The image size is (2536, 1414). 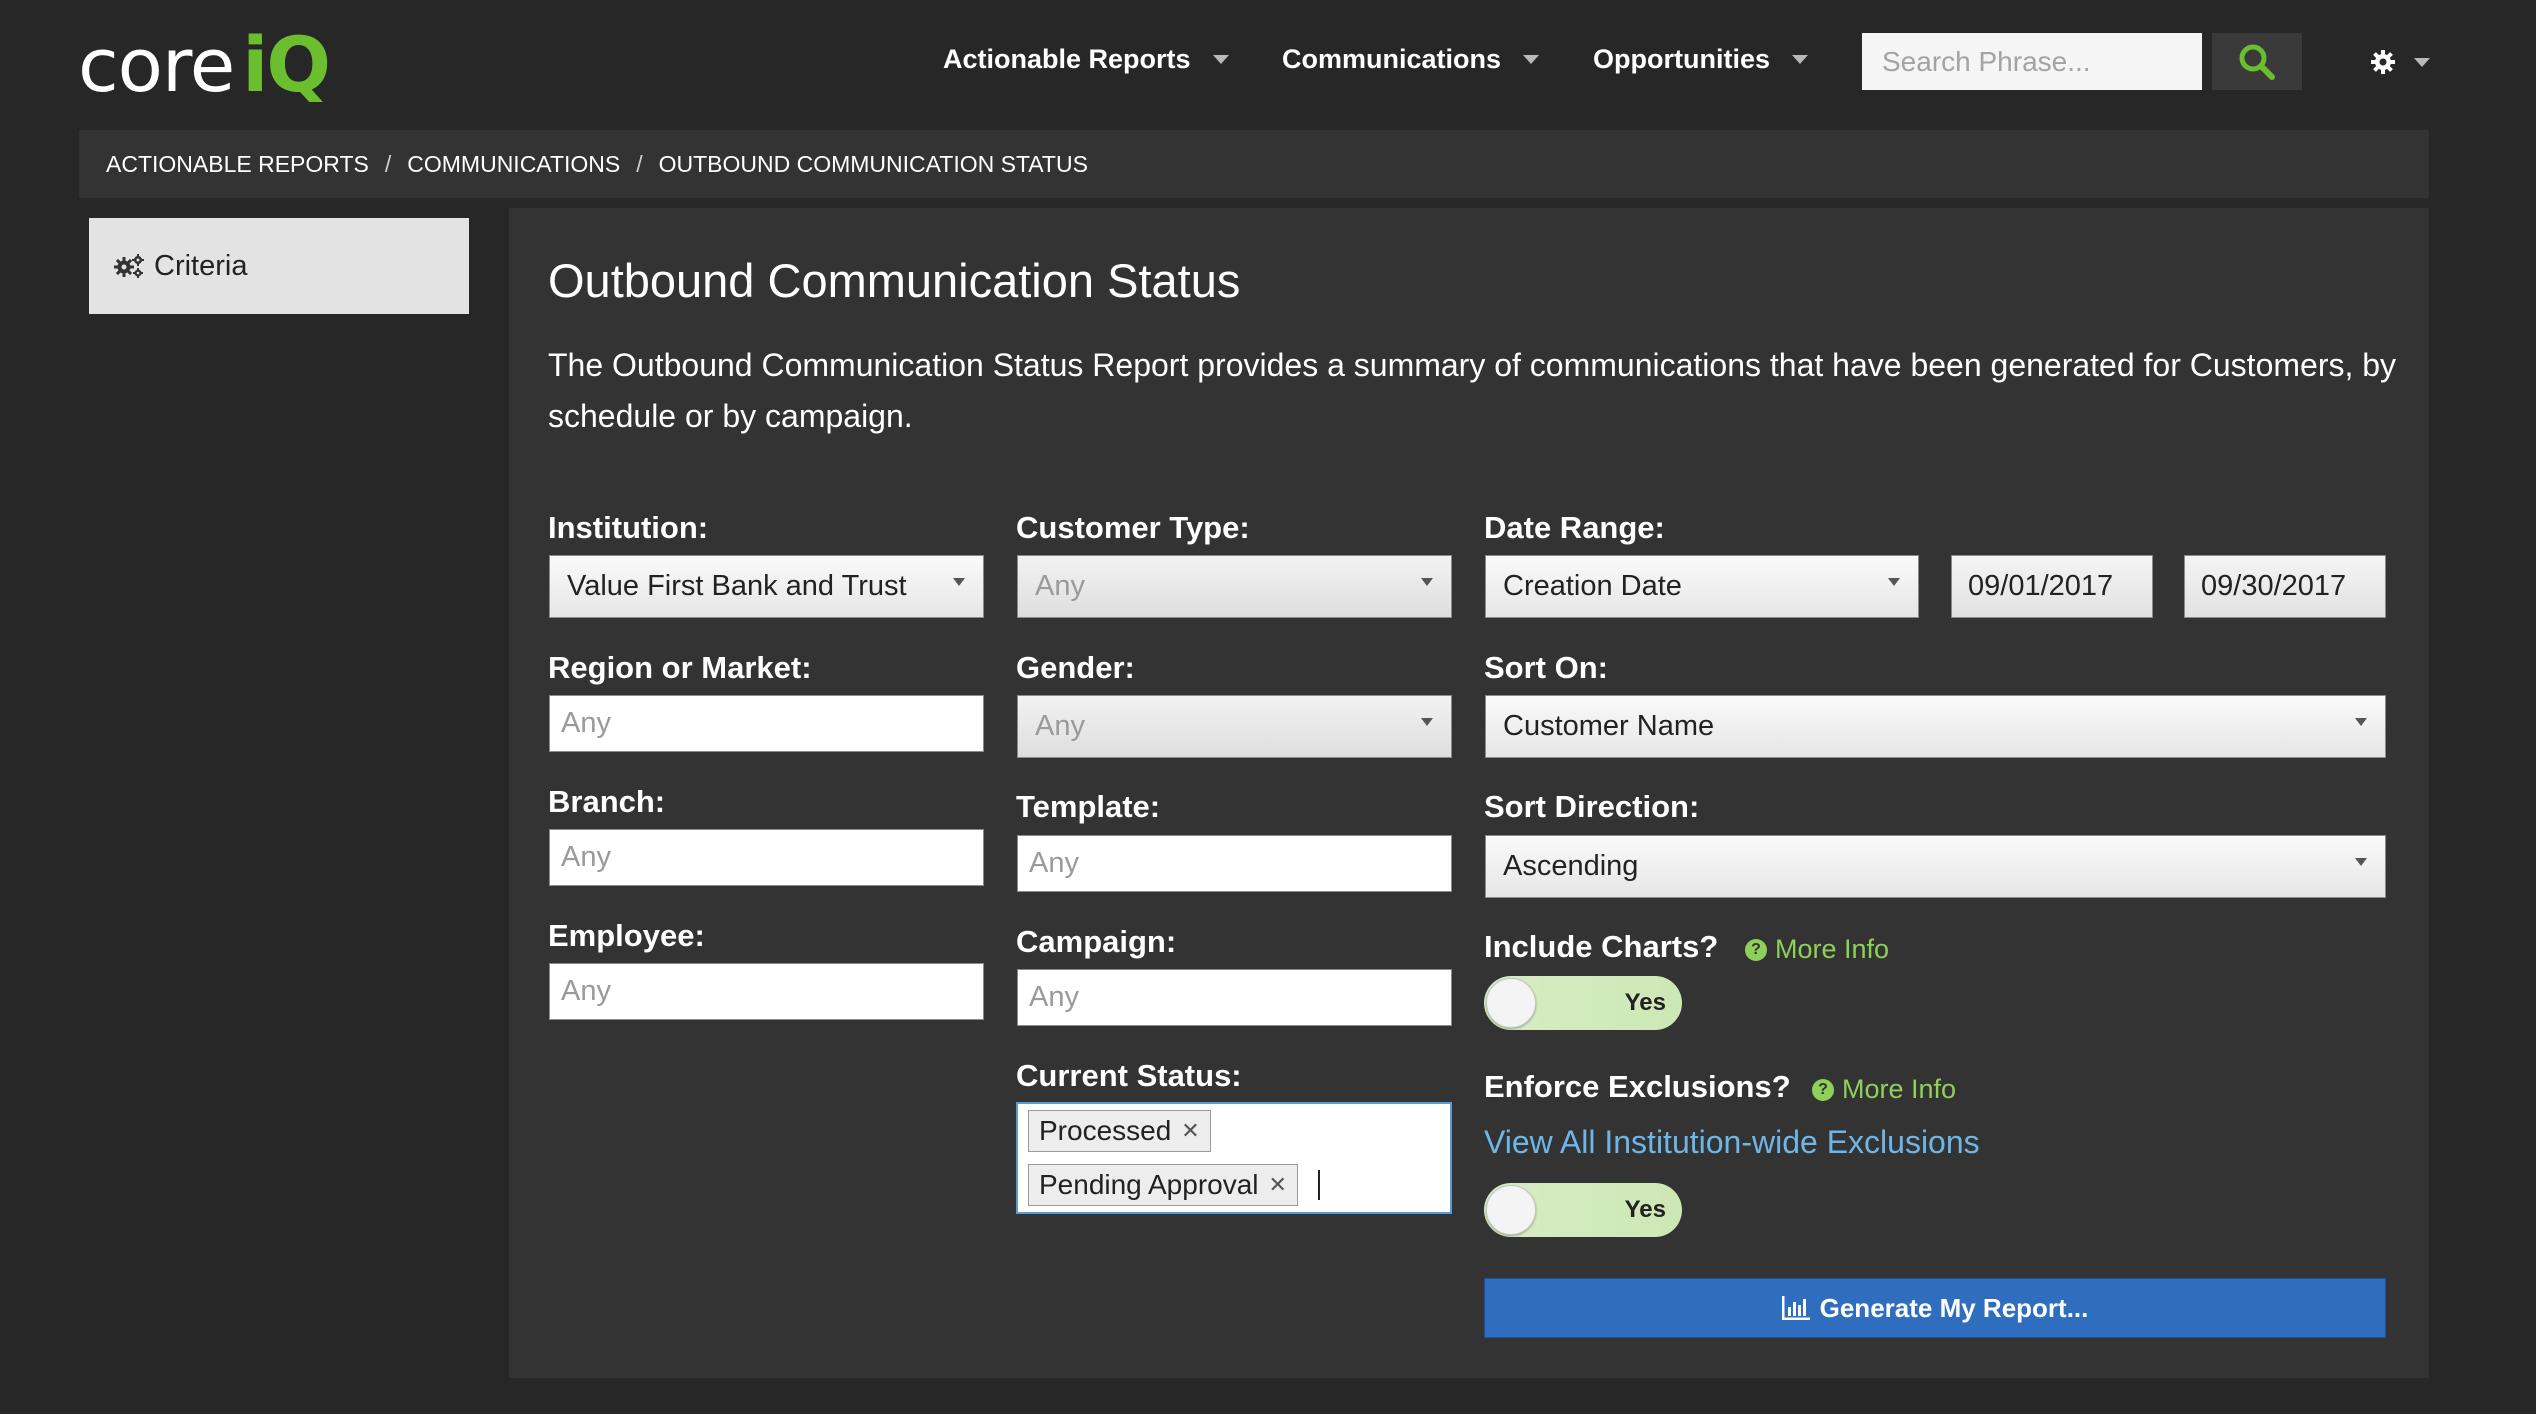 I want to click on current-status-multiselect: Processed ✕ Pending Approval ✕, so click(x=1234, y=1158).